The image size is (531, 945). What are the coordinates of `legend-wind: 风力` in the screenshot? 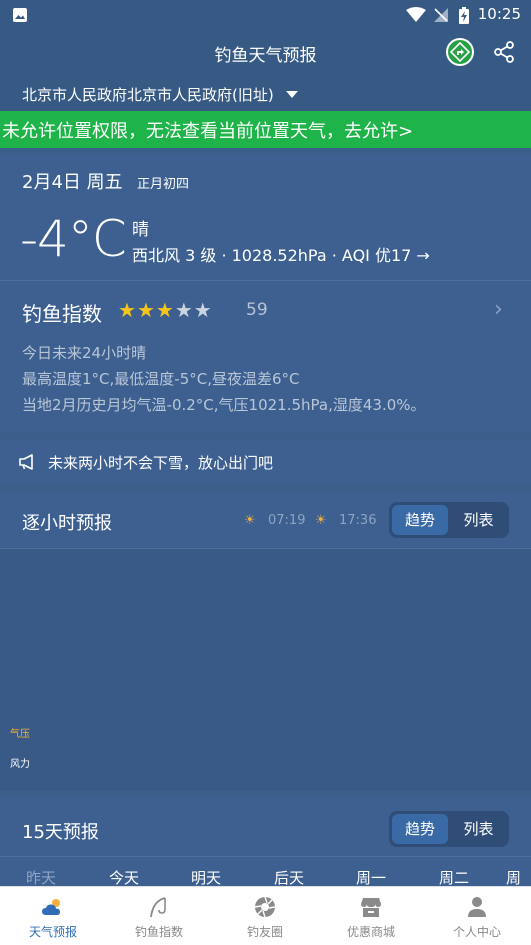 It's located at (20, 764).